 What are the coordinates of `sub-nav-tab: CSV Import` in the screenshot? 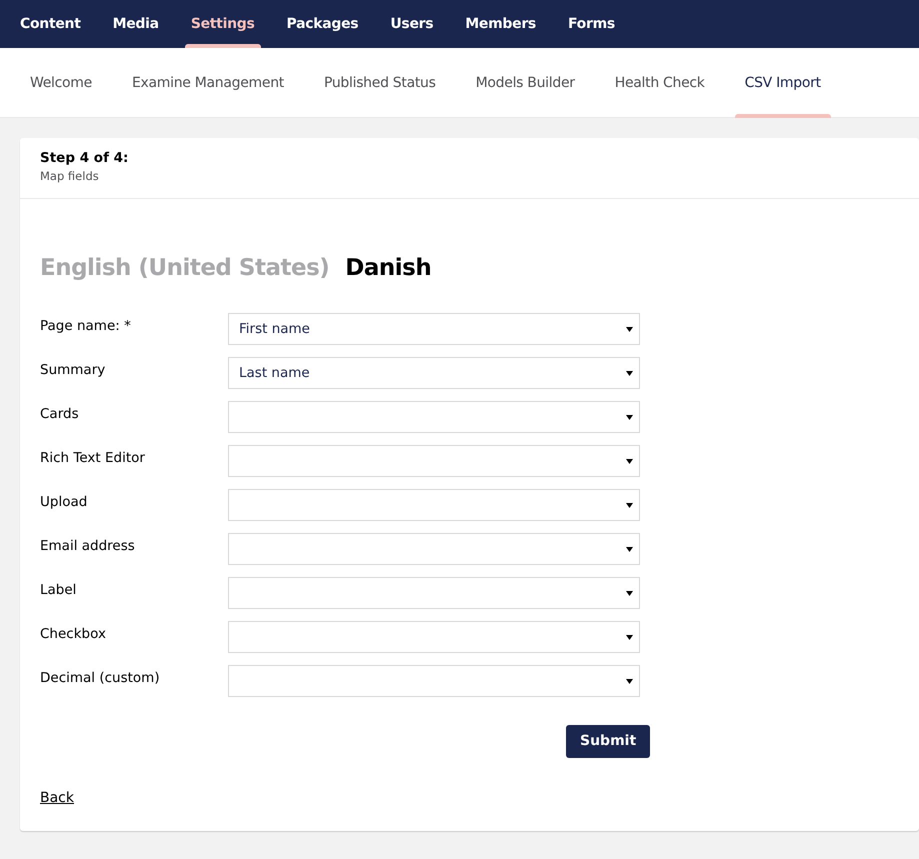 It's located at (782, 83).